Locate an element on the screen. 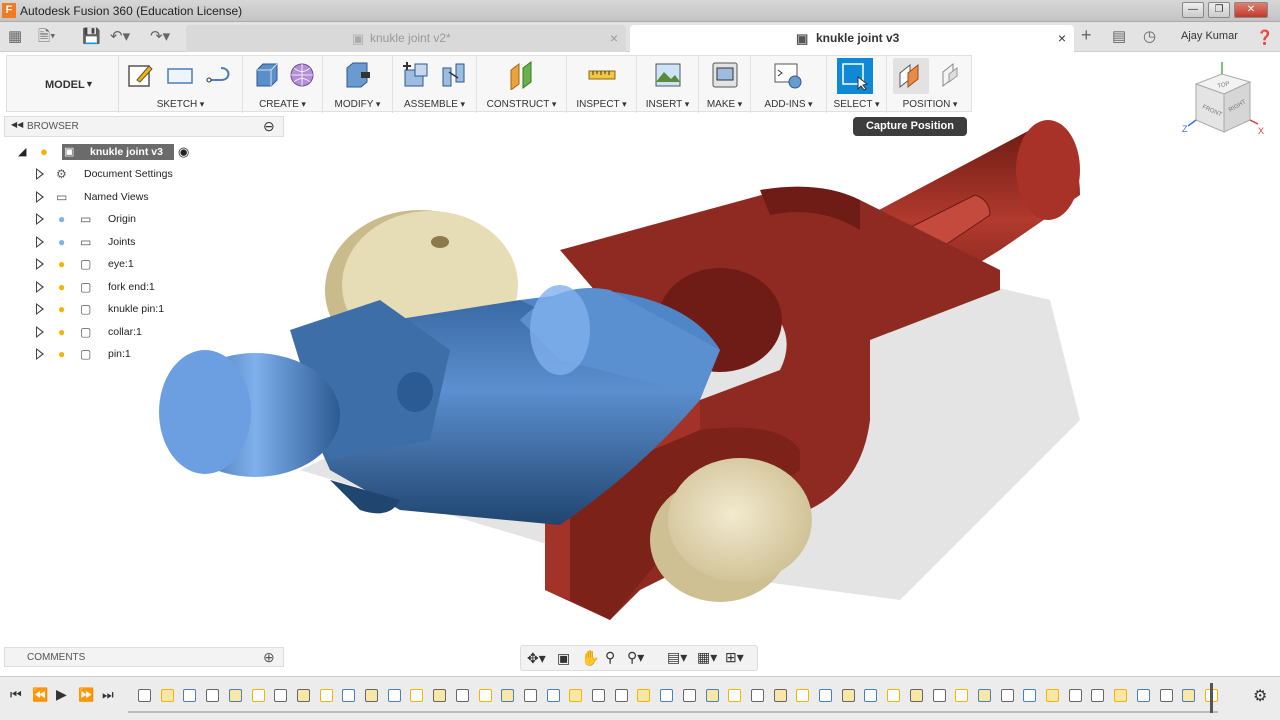 This screenshot has width=1280, height=720. tree-item: ● ▢ fork end:1 is located at coordinates (100, 287).